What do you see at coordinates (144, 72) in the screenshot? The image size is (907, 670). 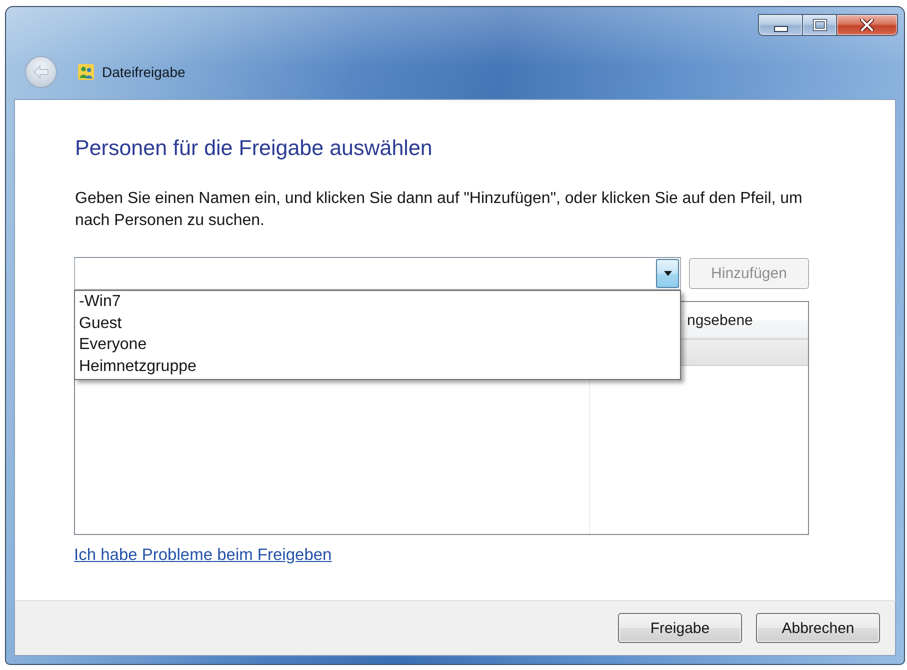 I see `window-title: Dateifreigabe` at bounding box center [144, 72].